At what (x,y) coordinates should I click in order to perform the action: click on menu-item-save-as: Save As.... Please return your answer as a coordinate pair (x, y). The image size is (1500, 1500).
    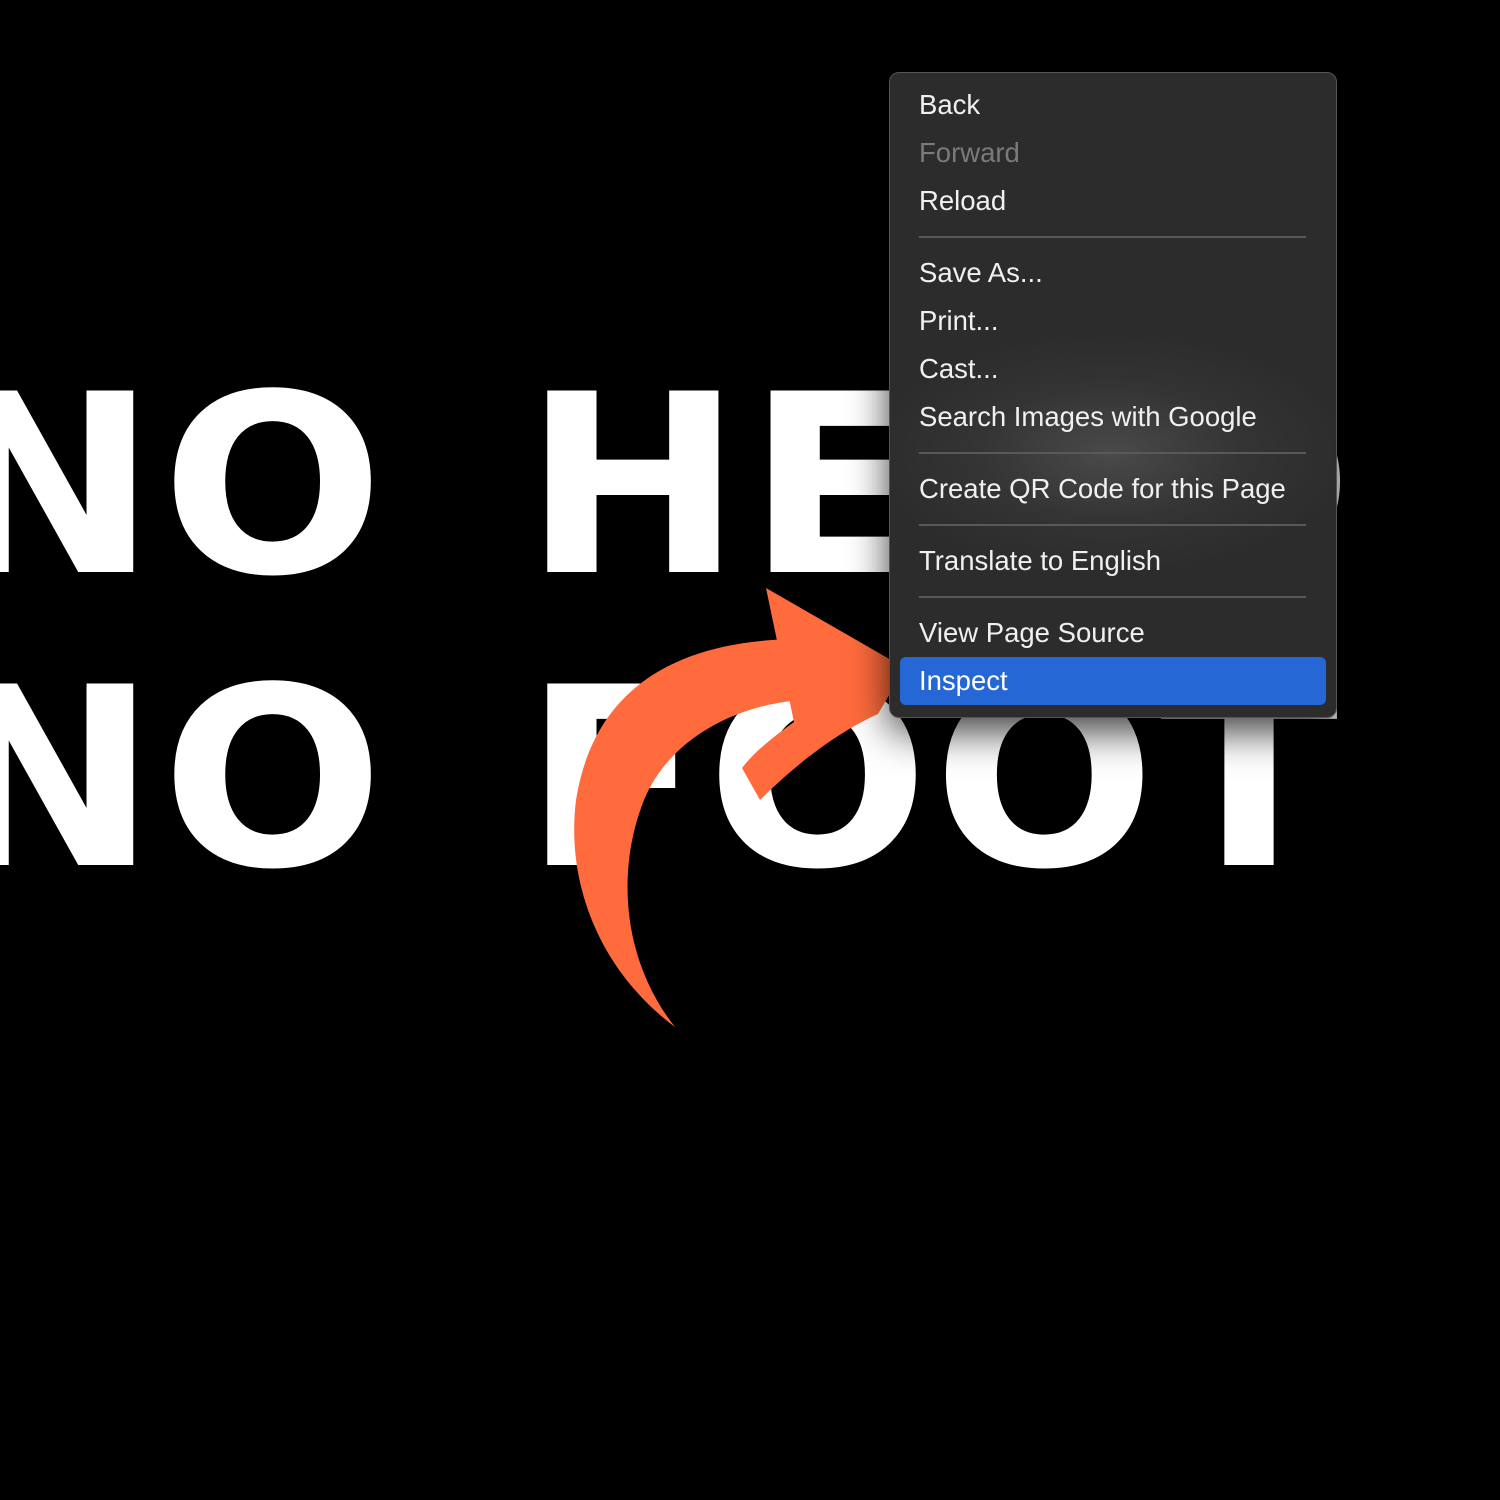
    Looking at the image, I should click on (1113, 273).